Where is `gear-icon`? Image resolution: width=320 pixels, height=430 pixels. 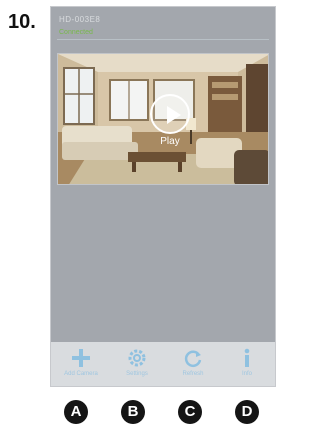
gear-icon is located at coordinates (137, 358).